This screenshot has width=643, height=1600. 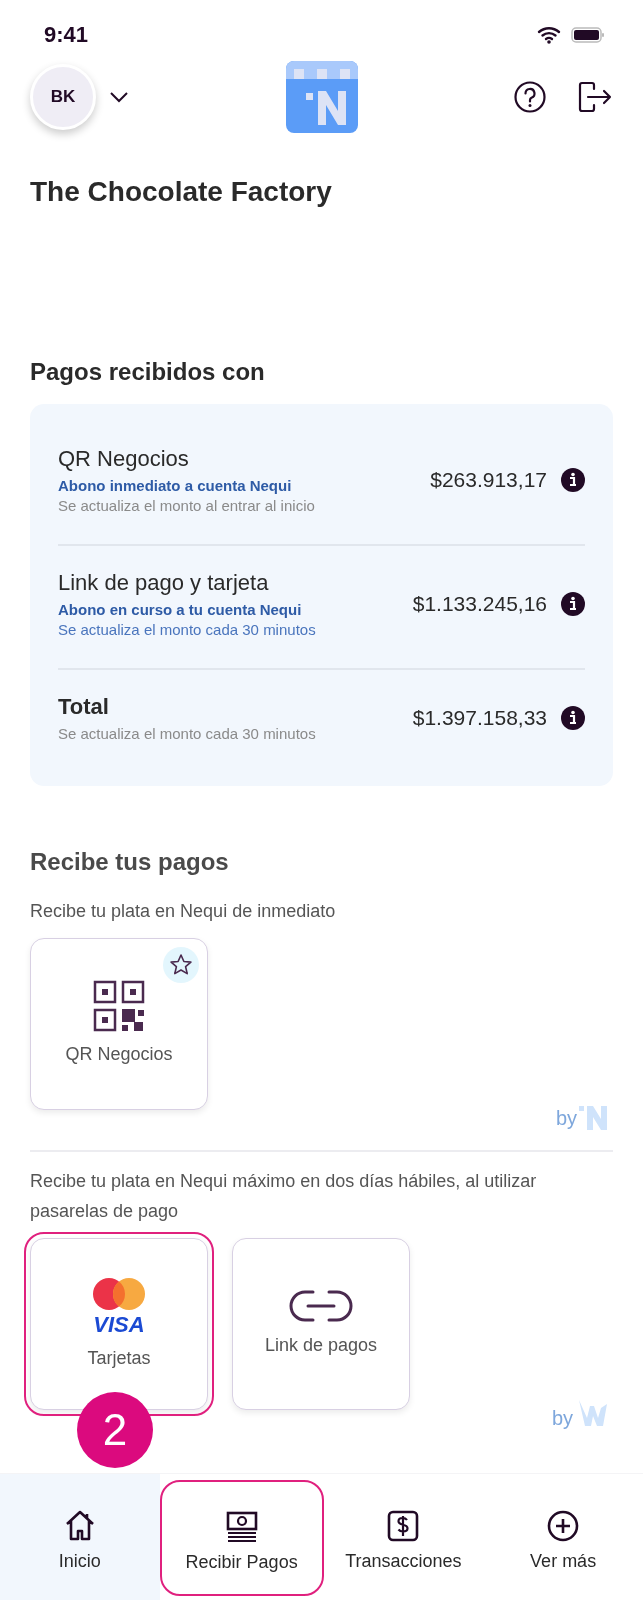 What do you see at coordinates (175, 485) in the screenshot?
I see `payment-note: Abono inmediato a cuenta Nequi` at bounding box center [175, 485].